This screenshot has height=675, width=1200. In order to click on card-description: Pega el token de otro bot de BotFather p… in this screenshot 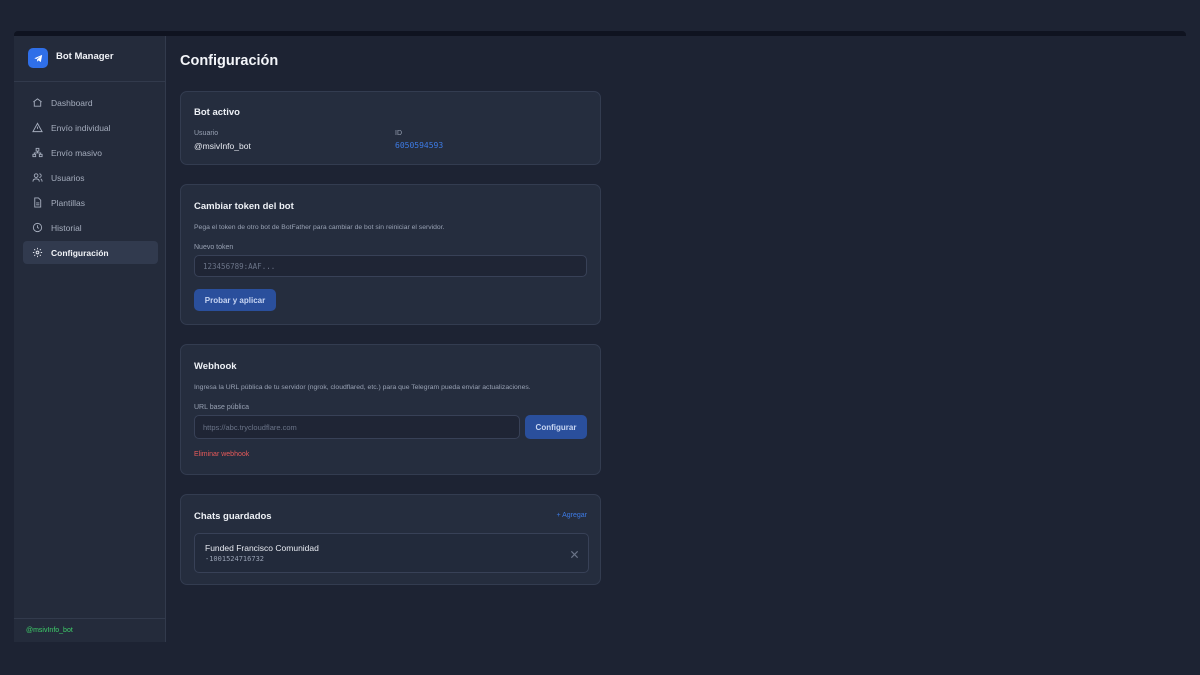, I will do `click(319, 227)`.